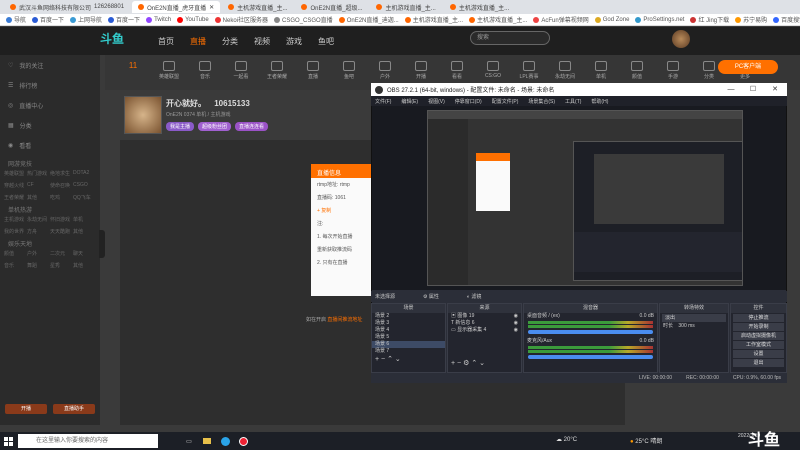 This screenshot has width=800, height=450. What do you see at coordinates (241, 19) in the screenshot?
I see `bookmark-item: Nekoi社区服务器` at bounding box center [241, 19].